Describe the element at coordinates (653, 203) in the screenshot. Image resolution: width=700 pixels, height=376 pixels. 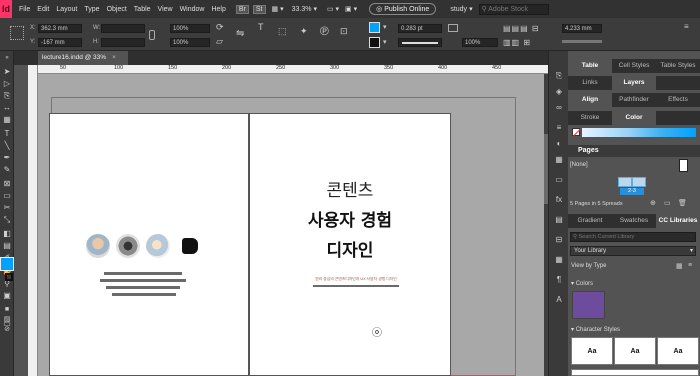
I see `new-page-icon: ⊕` at that location.